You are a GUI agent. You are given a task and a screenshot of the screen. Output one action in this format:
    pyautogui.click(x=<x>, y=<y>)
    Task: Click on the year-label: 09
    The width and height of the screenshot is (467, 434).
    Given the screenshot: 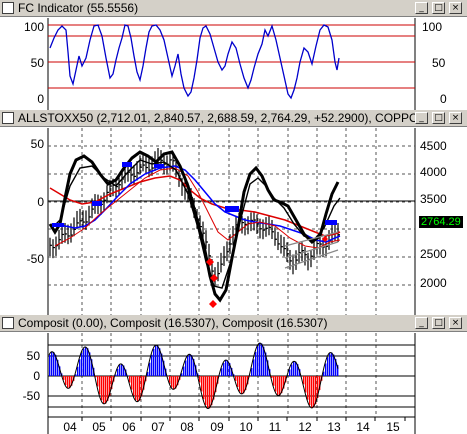 What is the action you would take?
    pyautogui.click(x=217, y=427)
    